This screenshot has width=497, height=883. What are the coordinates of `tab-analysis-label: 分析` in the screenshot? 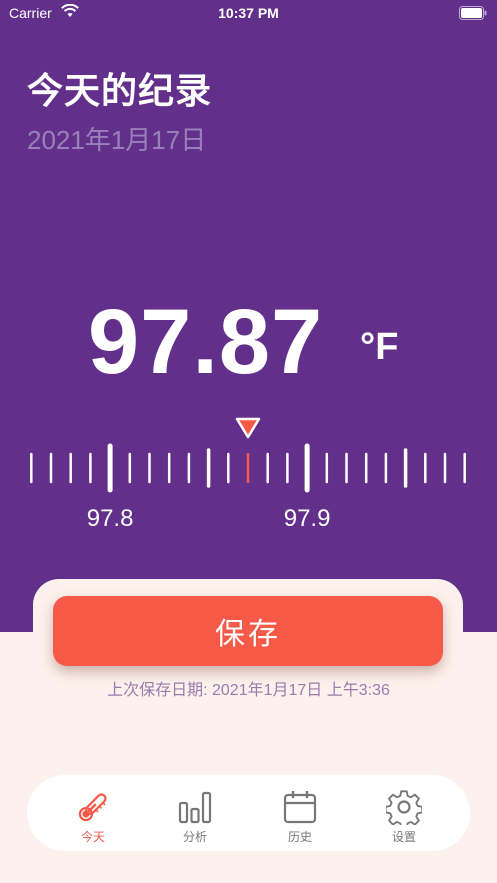 It's located at (194, 837).